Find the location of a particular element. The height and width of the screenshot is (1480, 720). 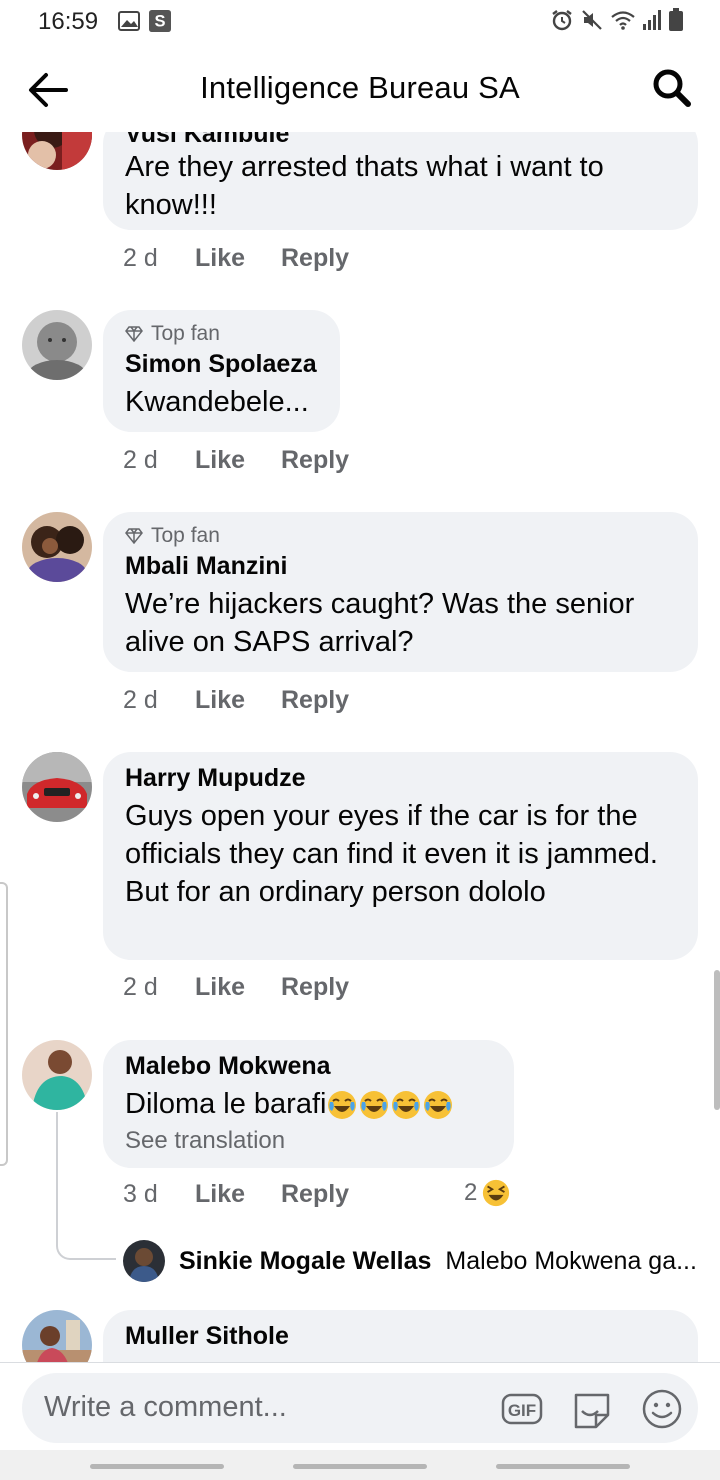

system-nav-bar is located at coordinates (360, 1465).